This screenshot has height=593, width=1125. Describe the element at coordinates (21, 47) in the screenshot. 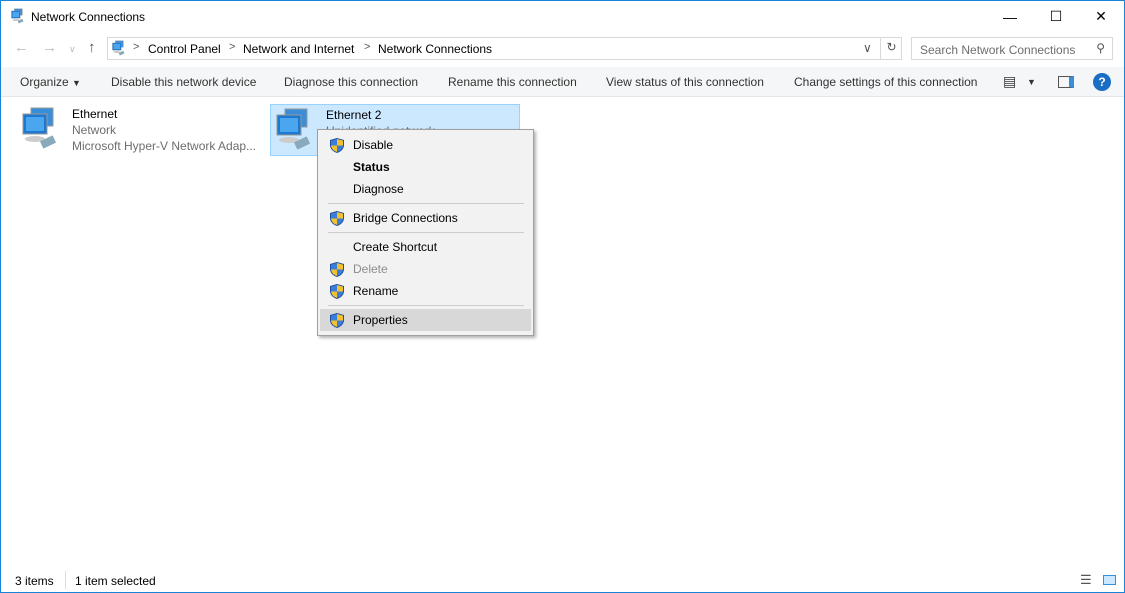

I see `back-icon: ←` at that location.